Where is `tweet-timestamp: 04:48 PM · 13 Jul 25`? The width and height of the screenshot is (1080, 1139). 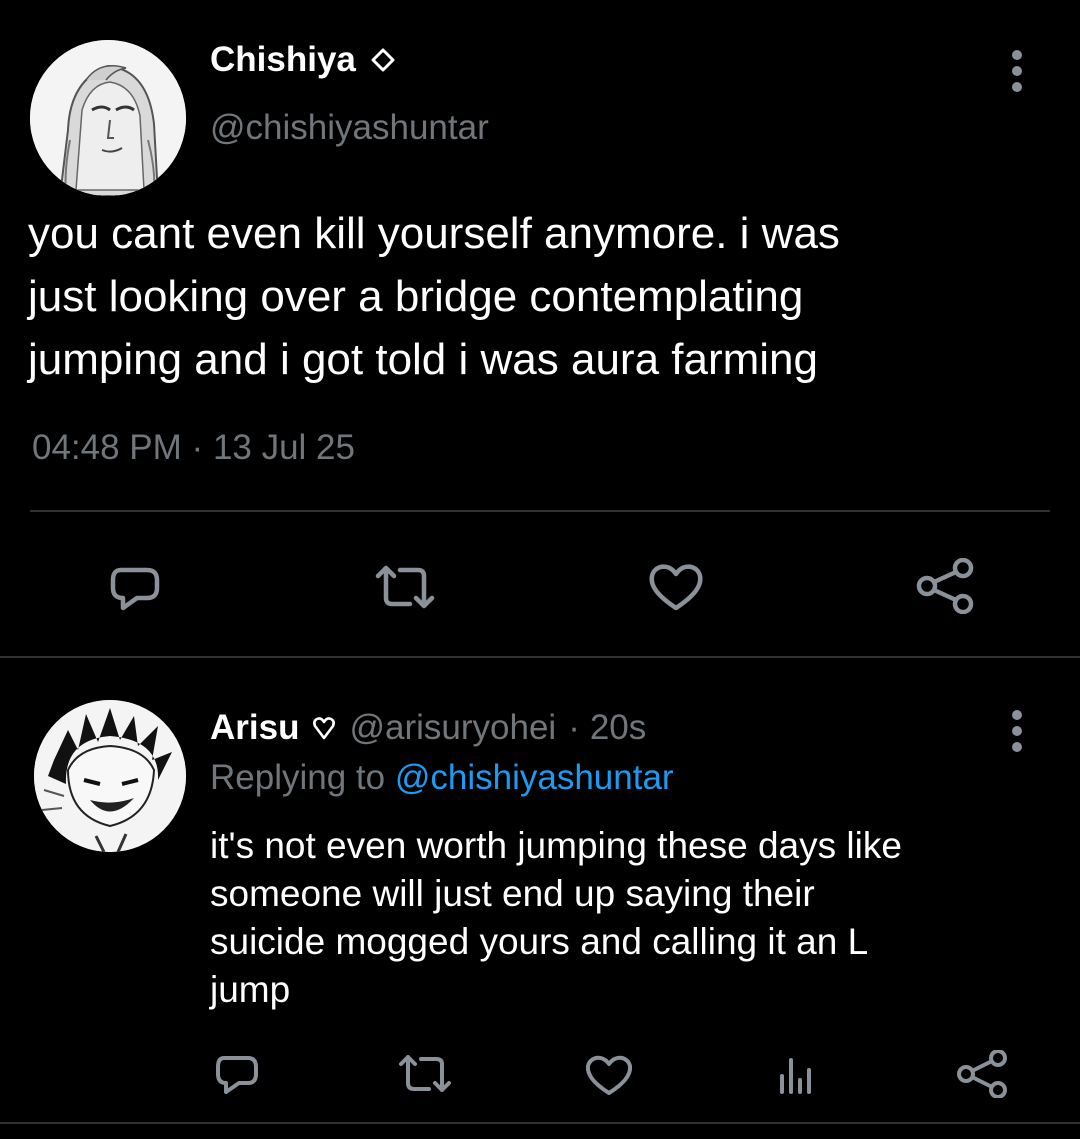
tweet-timestamp: 04:48 PM · 13 Jul 25 is located at coordinates (193, 448).